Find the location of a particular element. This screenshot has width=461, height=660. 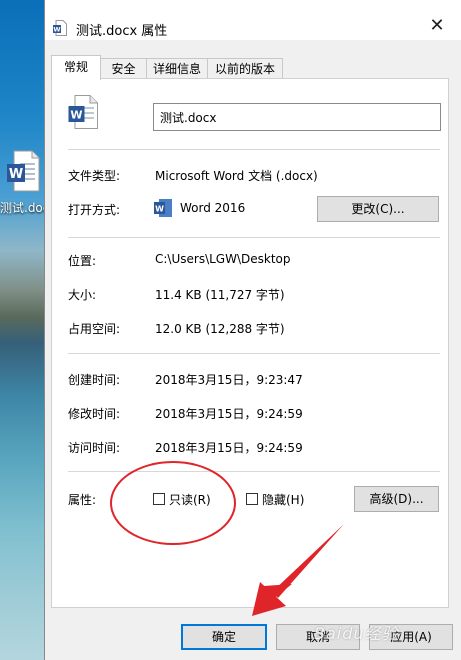

file-type-value: Microsoft Word 文档 (.docx) is located at coordinates (236, 176).